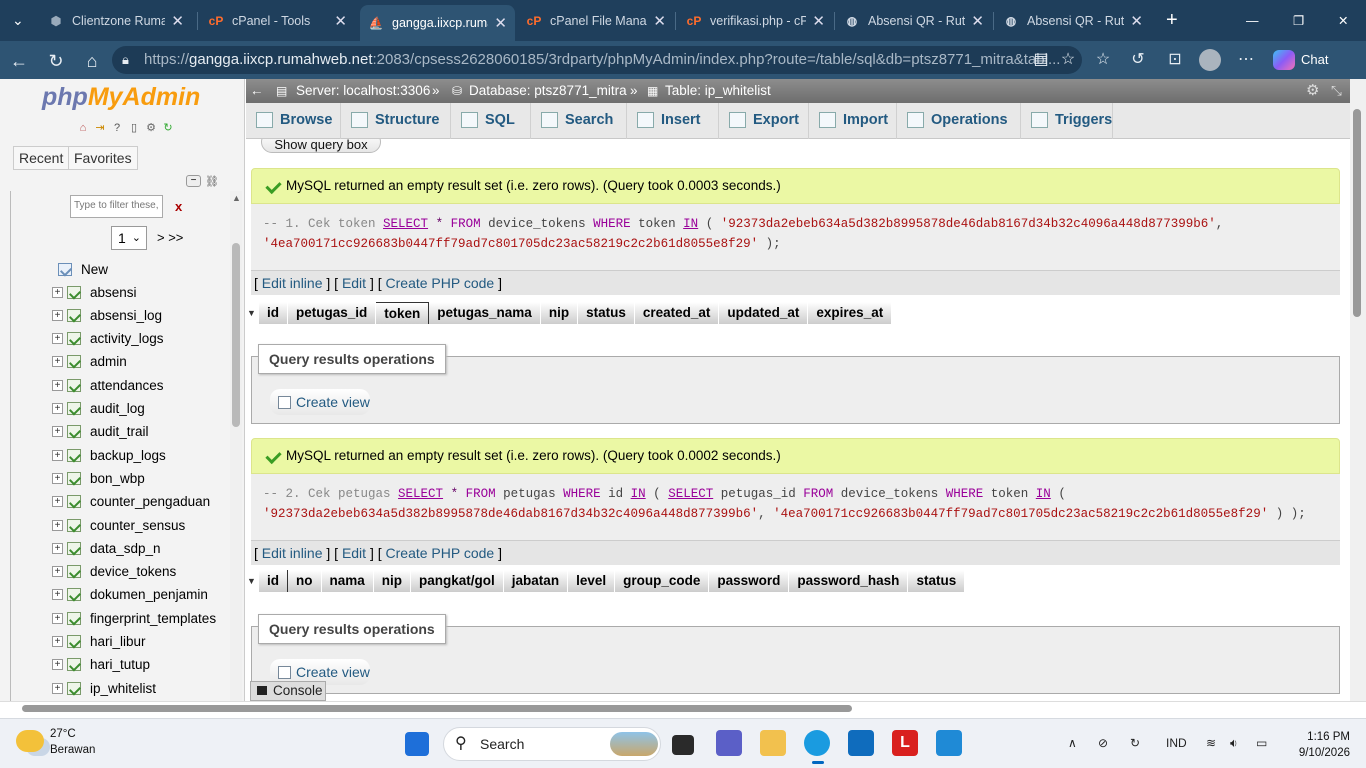 The width and height of the screenshot is (1366, 768). What do you see at coordinates (109, 455) in the screenshot?
I see `sidebar-table-item: + backup_logs` at bounding box center [109, 455].